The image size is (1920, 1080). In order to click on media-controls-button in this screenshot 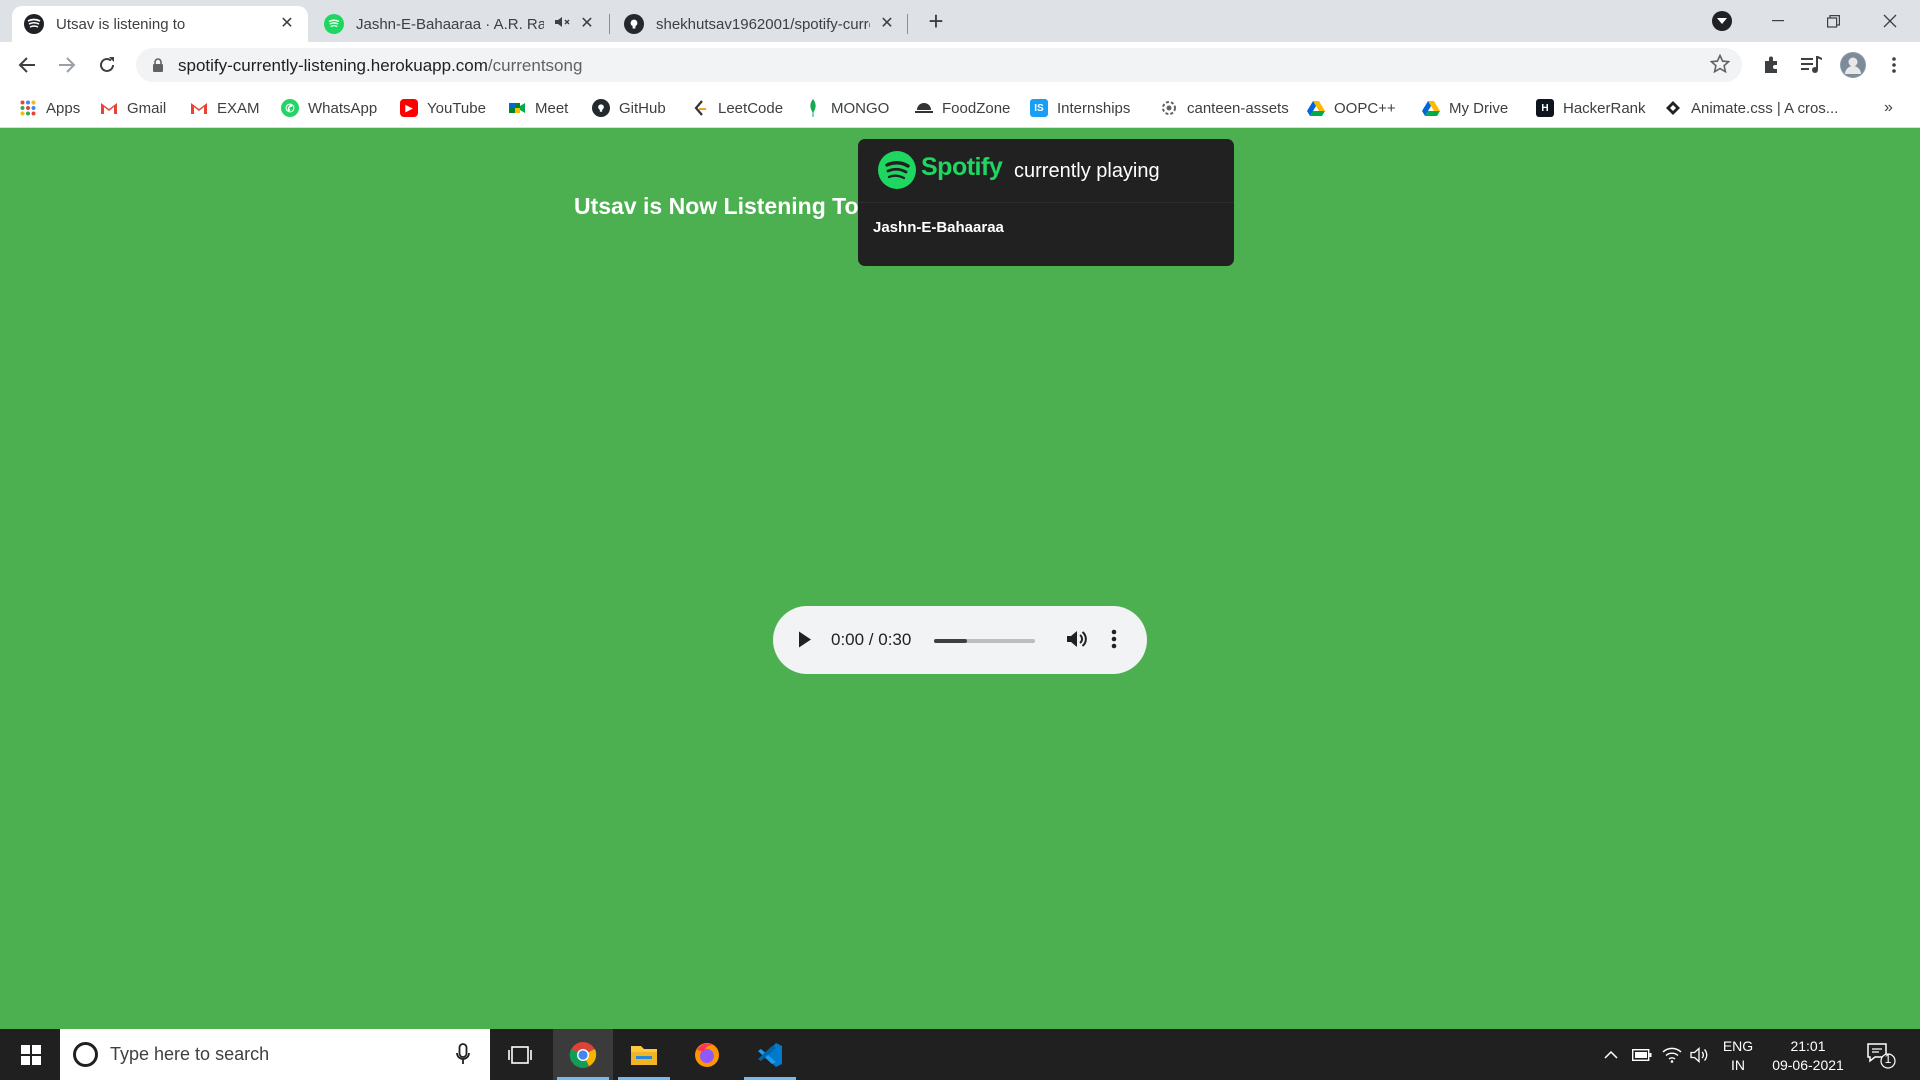, I will do `click(1812, 65)`.